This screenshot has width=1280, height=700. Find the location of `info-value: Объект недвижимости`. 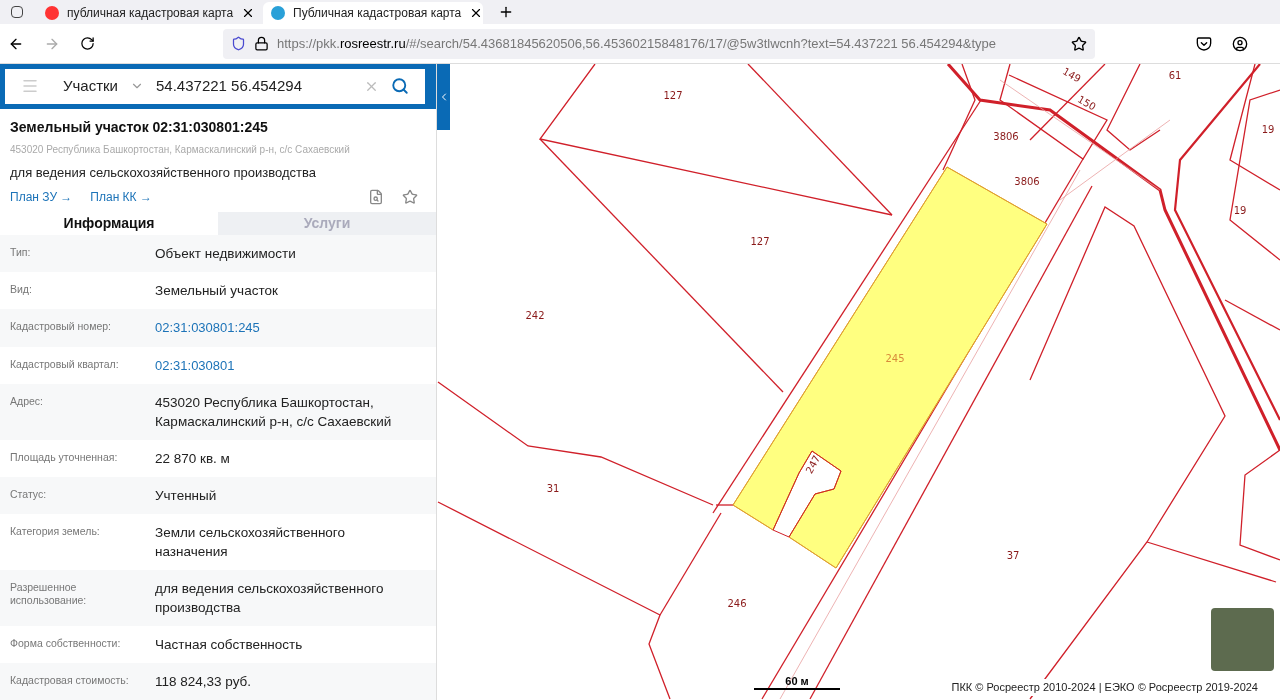

info-value: Объект недвижимости is located at coordinates (226, 254).